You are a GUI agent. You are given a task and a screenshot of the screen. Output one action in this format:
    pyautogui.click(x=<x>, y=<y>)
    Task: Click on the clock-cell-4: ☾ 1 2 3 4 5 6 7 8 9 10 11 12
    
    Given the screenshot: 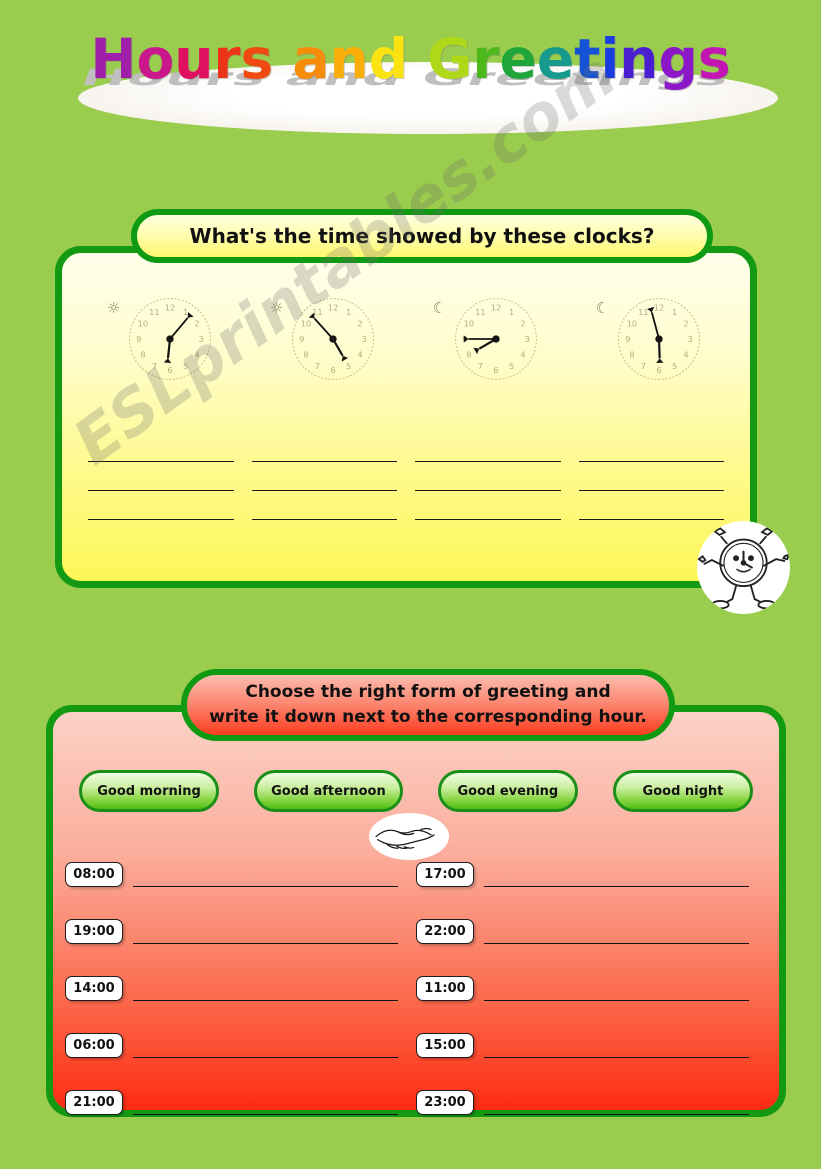 What is the action you would take?
    pyautogui.click(x=650, y=341)
    